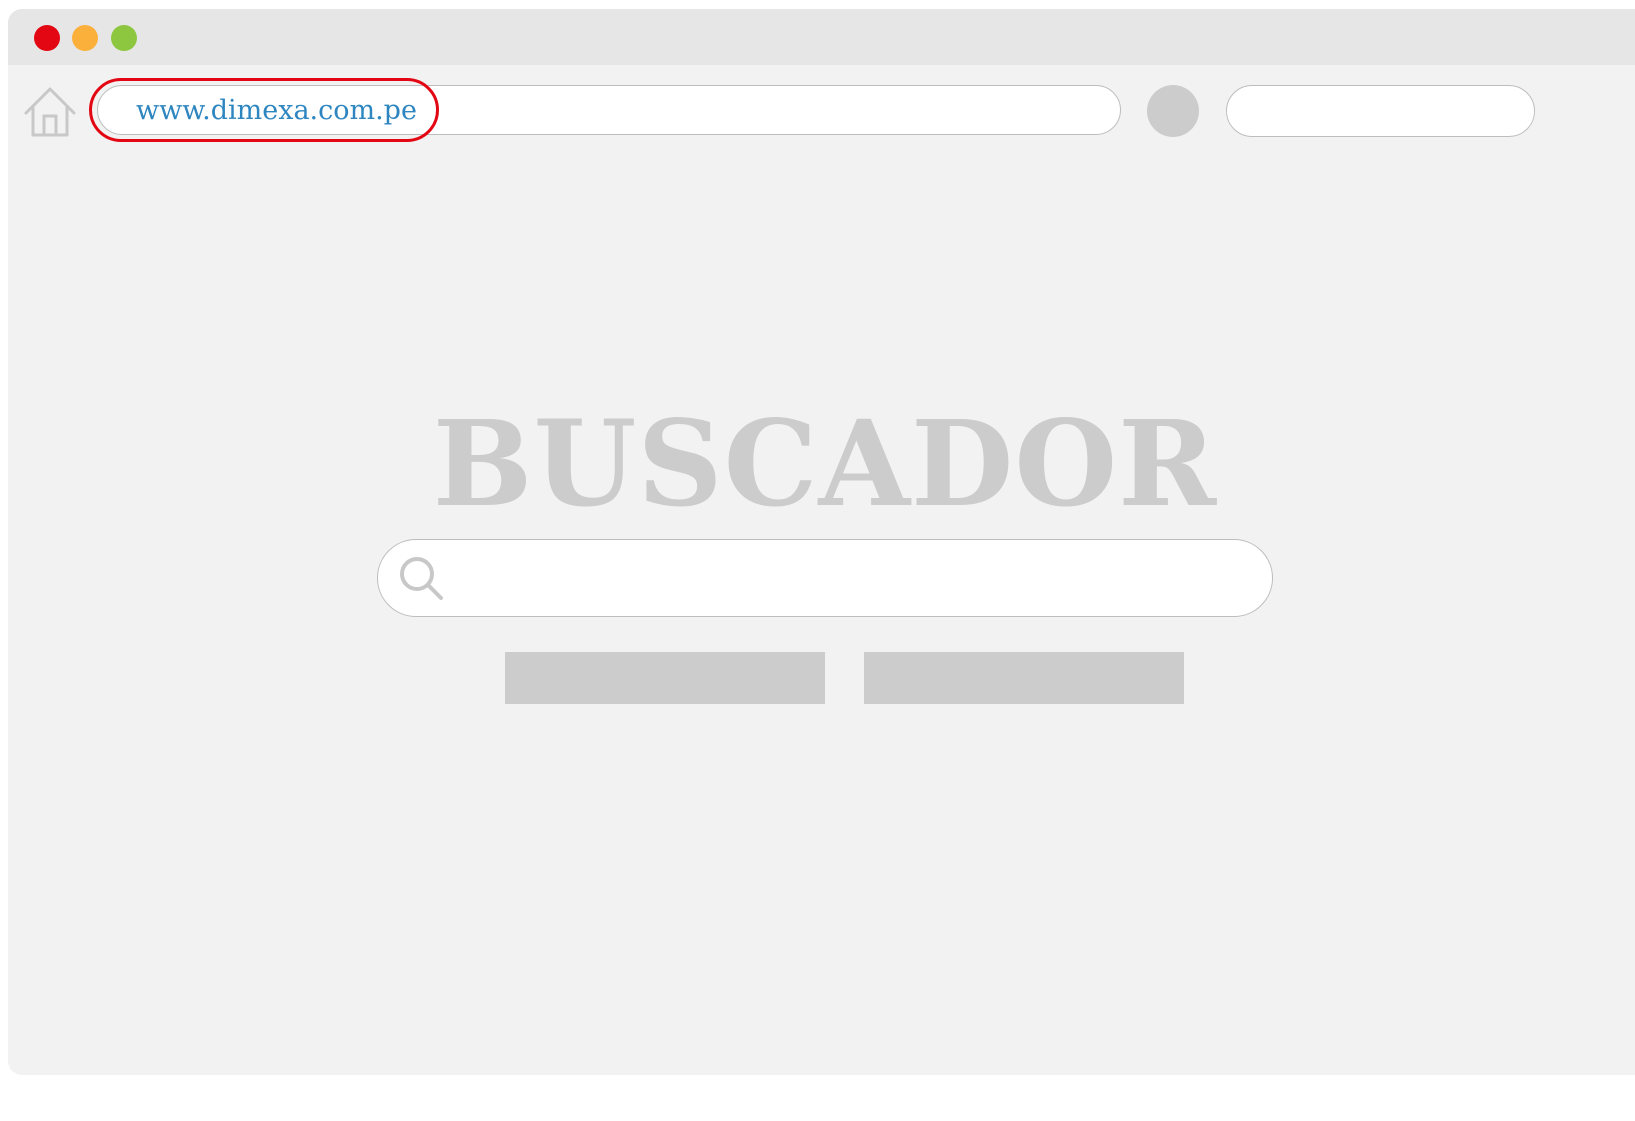  I want to click on maximize-button, so click(124, 38).